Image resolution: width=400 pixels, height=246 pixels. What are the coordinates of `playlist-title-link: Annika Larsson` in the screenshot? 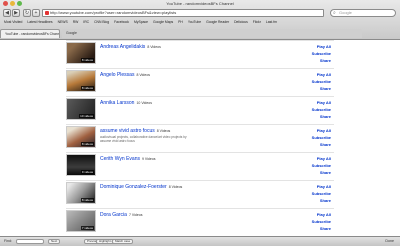 It's located at (117, 103).